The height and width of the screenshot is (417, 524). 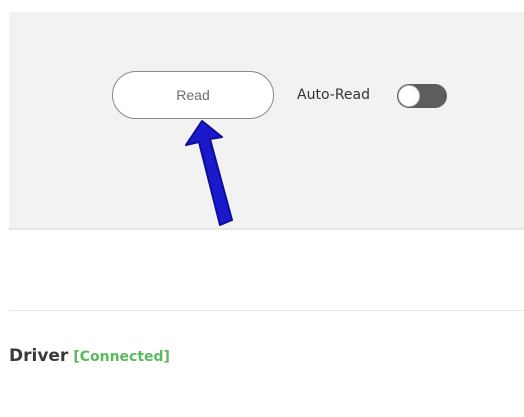 What do you see at coordinates (409, 96) in the screenshot?
I see `toggle-knob` at bounding box center [409, 96].